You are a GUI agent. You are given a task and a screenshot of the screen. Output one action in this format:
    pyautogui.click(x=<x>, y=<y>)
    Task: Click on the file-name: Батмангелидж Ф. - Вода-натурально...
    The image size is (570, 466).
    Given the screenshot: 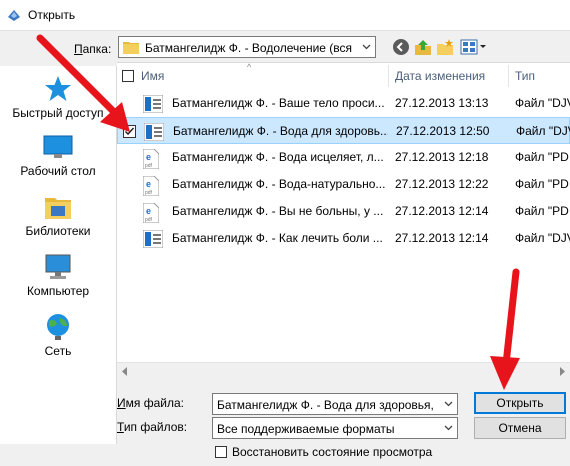 What is the action you would take?
    pyautogui.click(x=279, y=184)
    